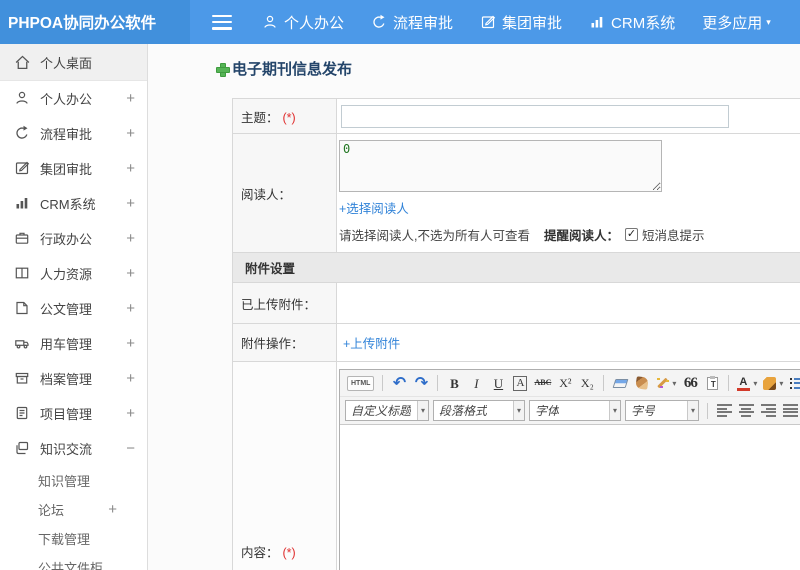 This screenshot has width=800, height=570. Describe the element at coordinates (73, 448) in the screenshot. I see `sidebar-item-knowledge-exchange: 知识交流 −` at that location.